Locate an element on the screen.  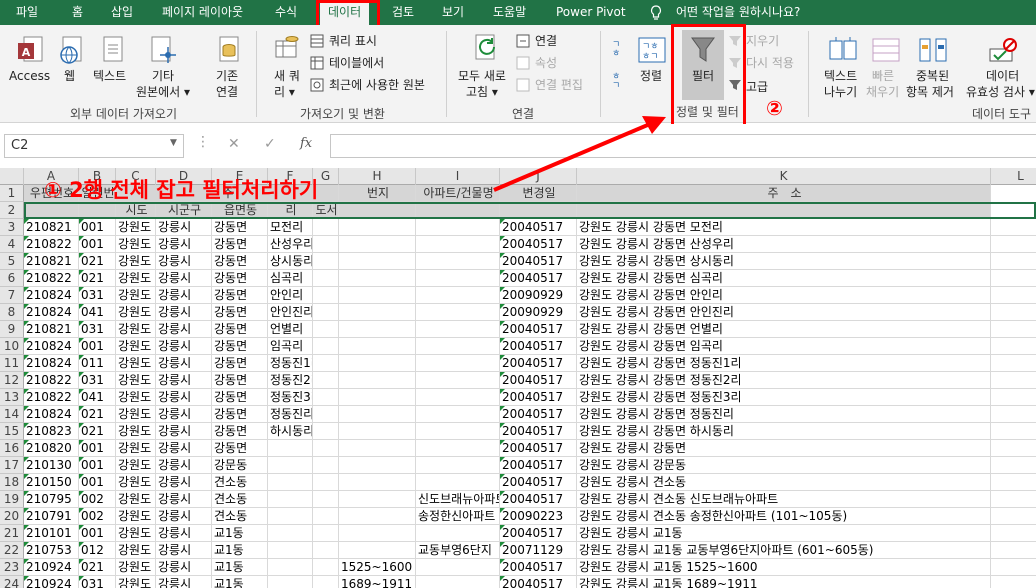
table-cell: 1689~1911 is located at coordinates (377, 582).